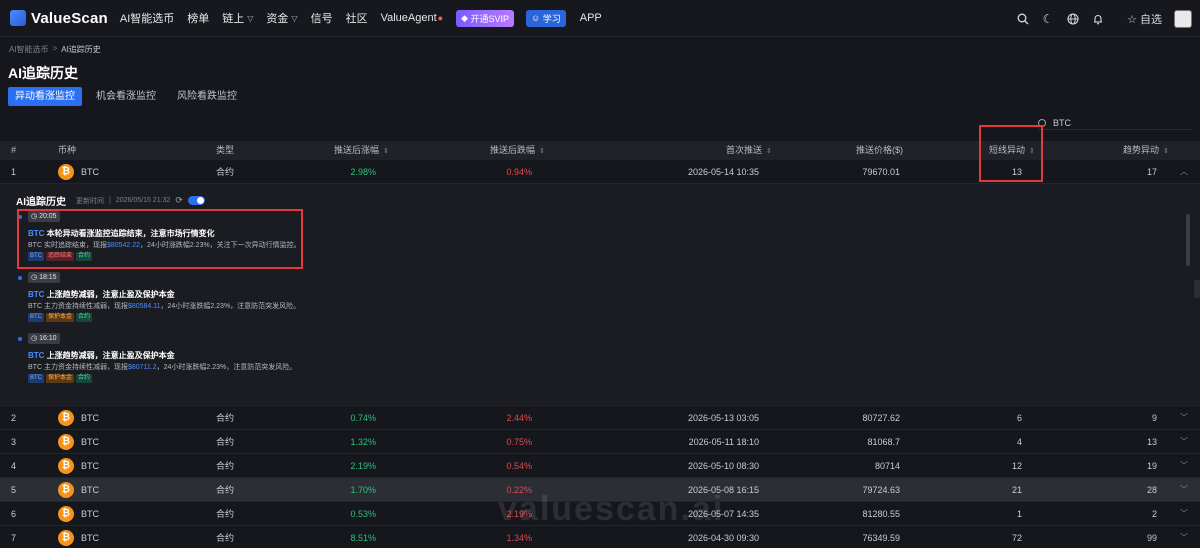  I want to click on vip-label: 开通SVIP, so click(490, 18).